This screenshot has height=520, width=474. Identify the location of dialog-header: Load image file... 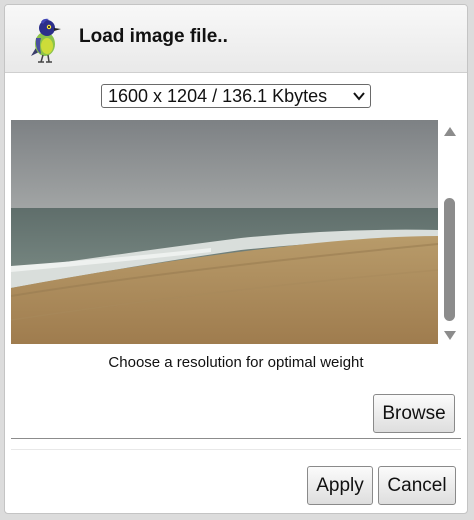
(236, 39).